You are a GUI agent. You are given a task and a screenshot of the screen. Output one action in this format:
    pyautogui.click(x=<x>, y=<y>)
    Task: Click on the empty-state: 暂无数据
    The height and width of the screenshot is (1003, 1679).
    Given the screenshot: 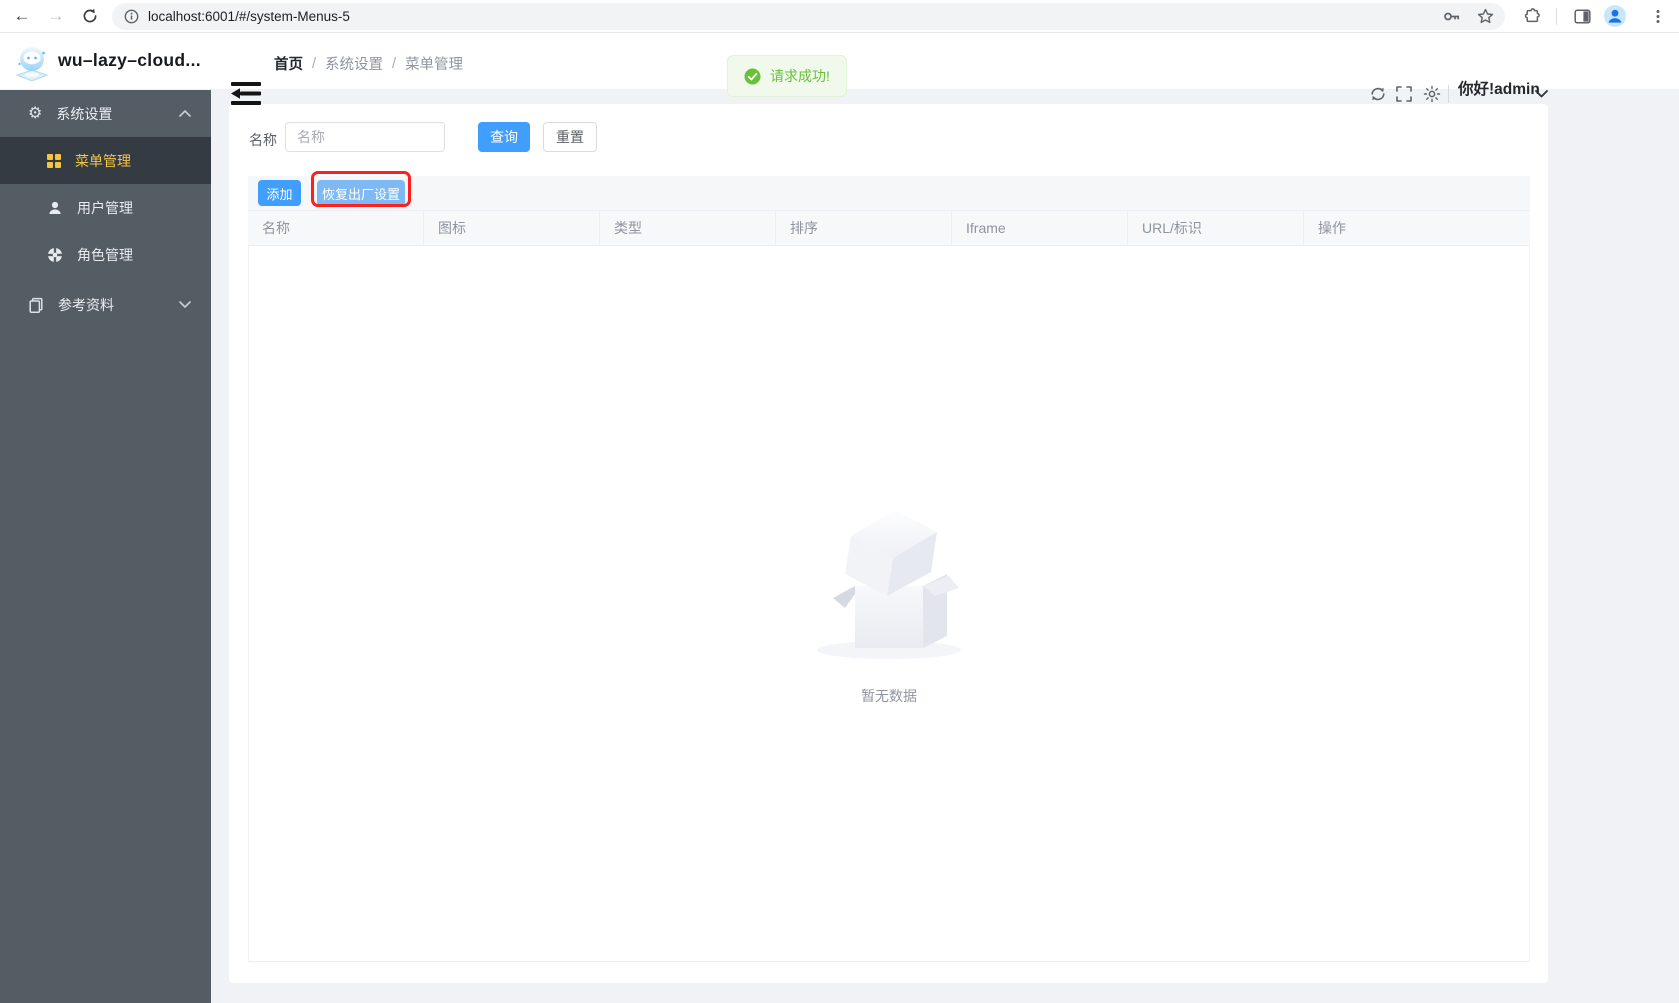 What is the action you would take?
    pyautogui.click(x=889, y=603)
    